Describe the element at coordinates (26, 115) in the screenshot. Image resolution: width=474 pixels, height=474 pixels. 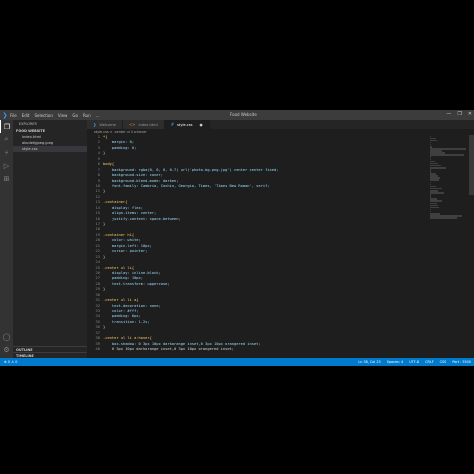
I see `menu-edit: Edit` at that location.